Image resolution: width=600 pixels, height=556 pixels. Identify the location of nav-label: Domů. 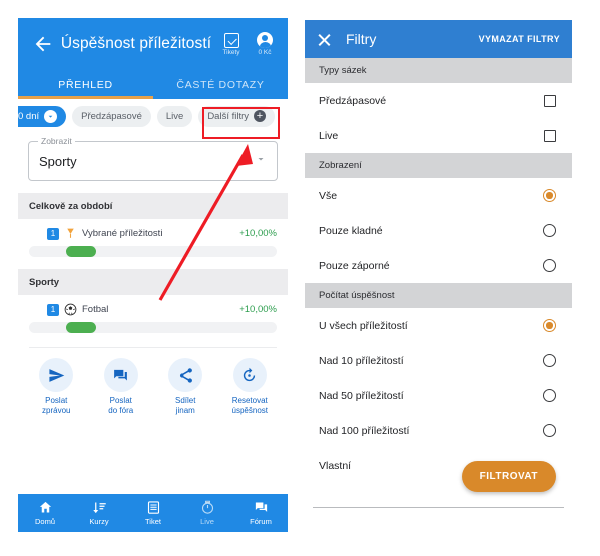
(44, 521).